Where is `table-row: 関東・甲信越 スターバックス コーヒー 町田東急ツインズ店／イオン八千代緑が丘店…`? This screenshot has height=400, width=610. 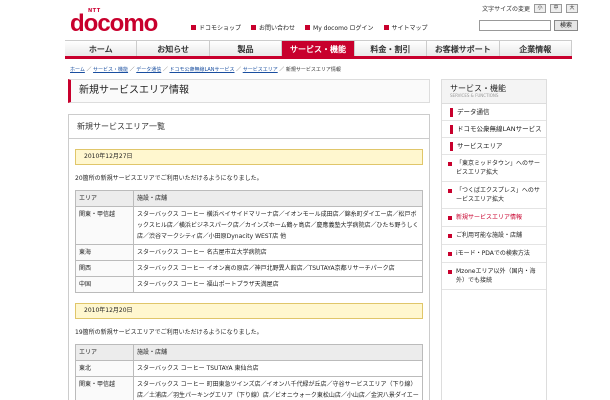
table-row: 関東・甲信越 スターバックス コーヒー 町田東急ツインズ店／イオン八千代緑が丘店… is located at coordinates (249, 388).